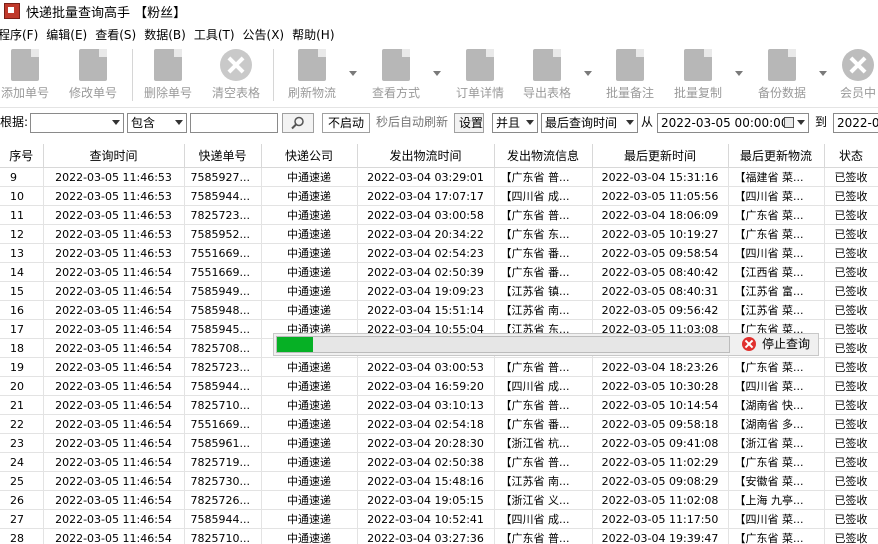 The width and height of the screenshot is (878, 544). Describe the element at coordinates (93, 75) in the screenshot. I see `modify-number-button: 修改单号` at that location.